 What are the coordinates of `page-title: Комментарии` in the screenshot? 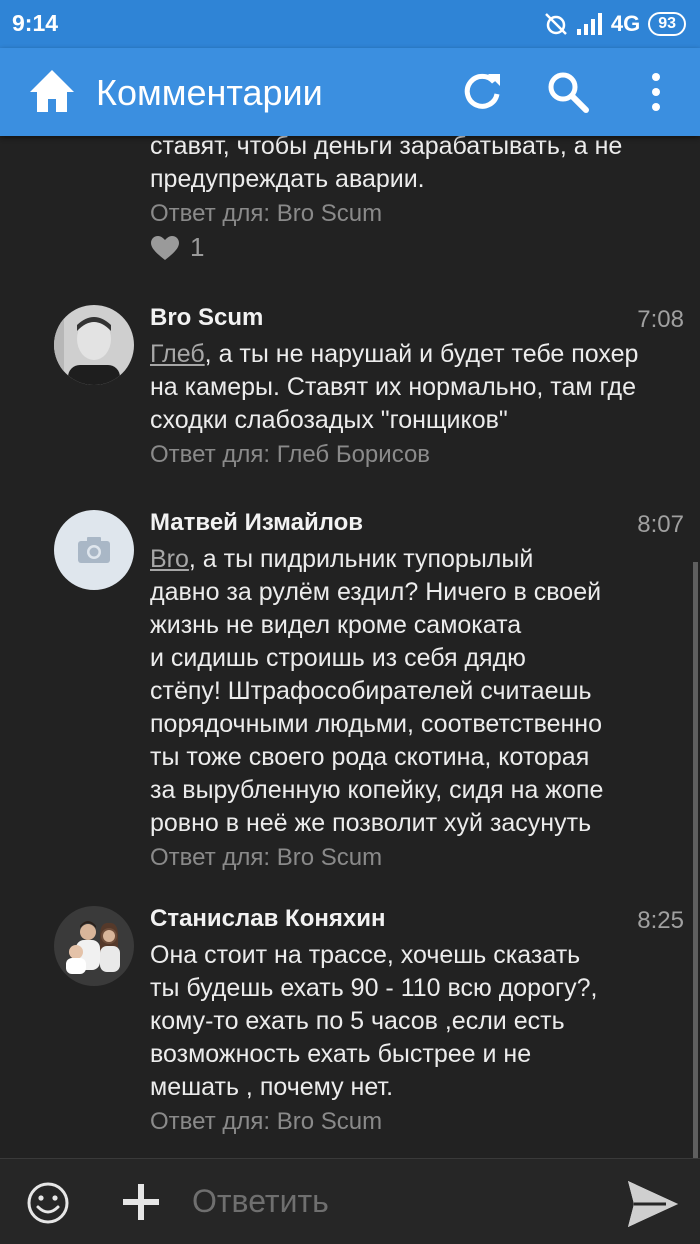 It's located at (209, 92).